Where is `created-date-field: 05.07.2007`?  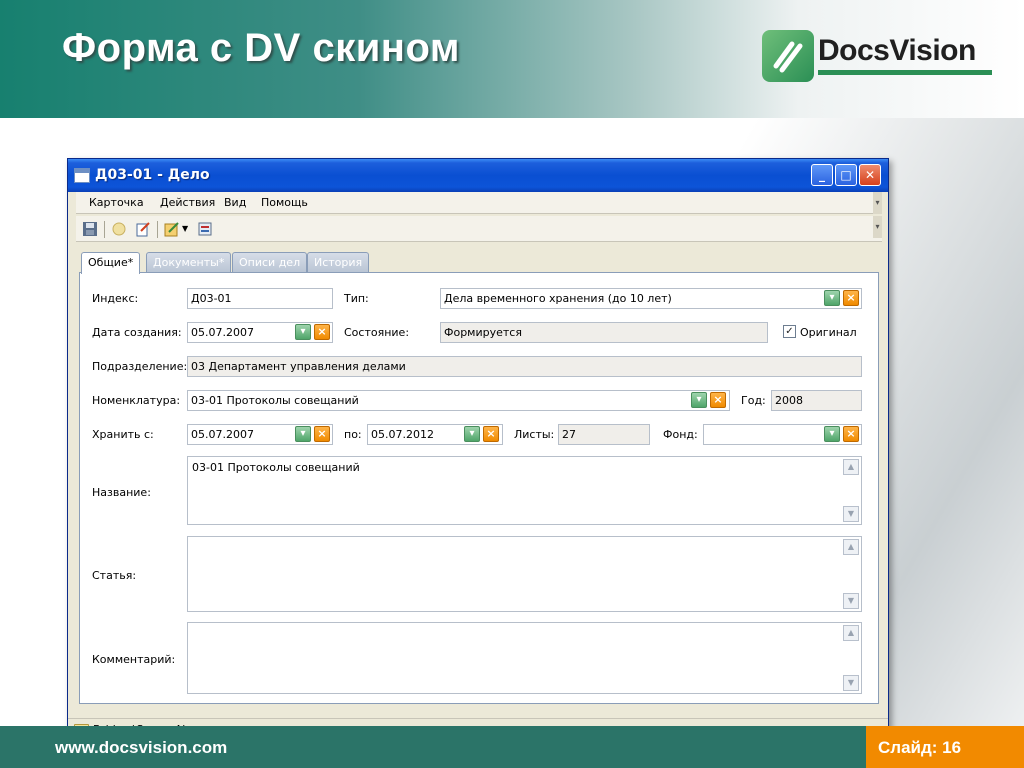
created-date-field: 05.07.2007 is located at coordinates (260, 332).